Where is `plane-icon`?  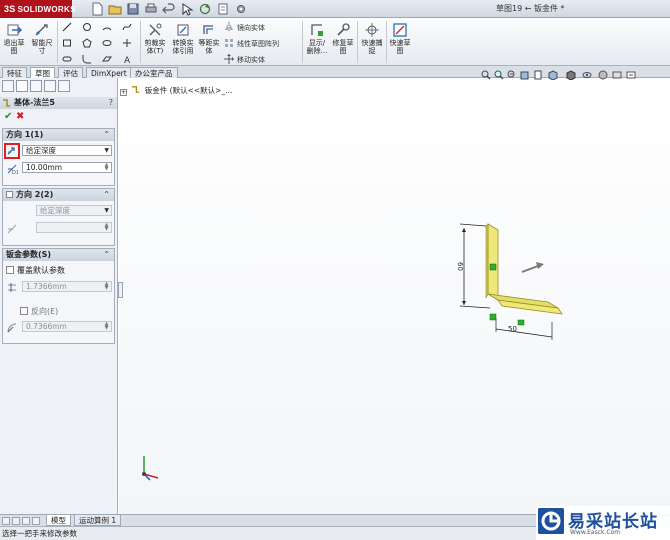 plane-icon is located at coordinates (107, 59).